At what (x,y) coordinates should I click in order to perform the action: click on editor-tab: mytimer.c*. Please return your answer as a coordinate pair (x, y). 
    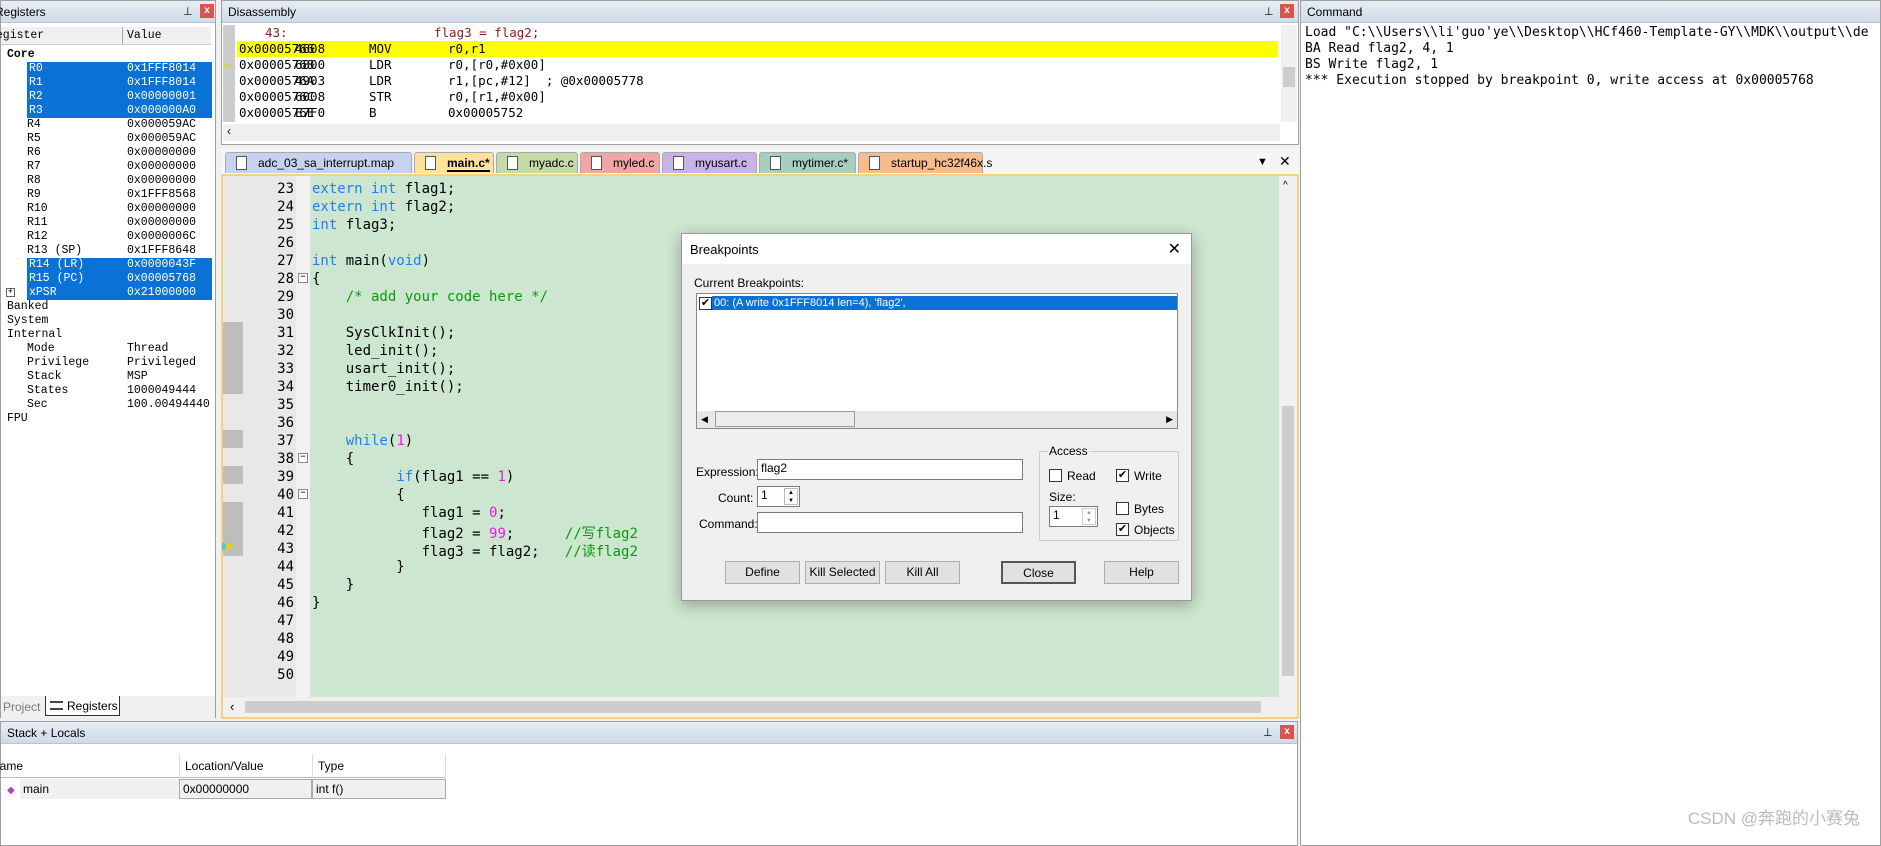
    Looking at the image, I should click on (807, 162).